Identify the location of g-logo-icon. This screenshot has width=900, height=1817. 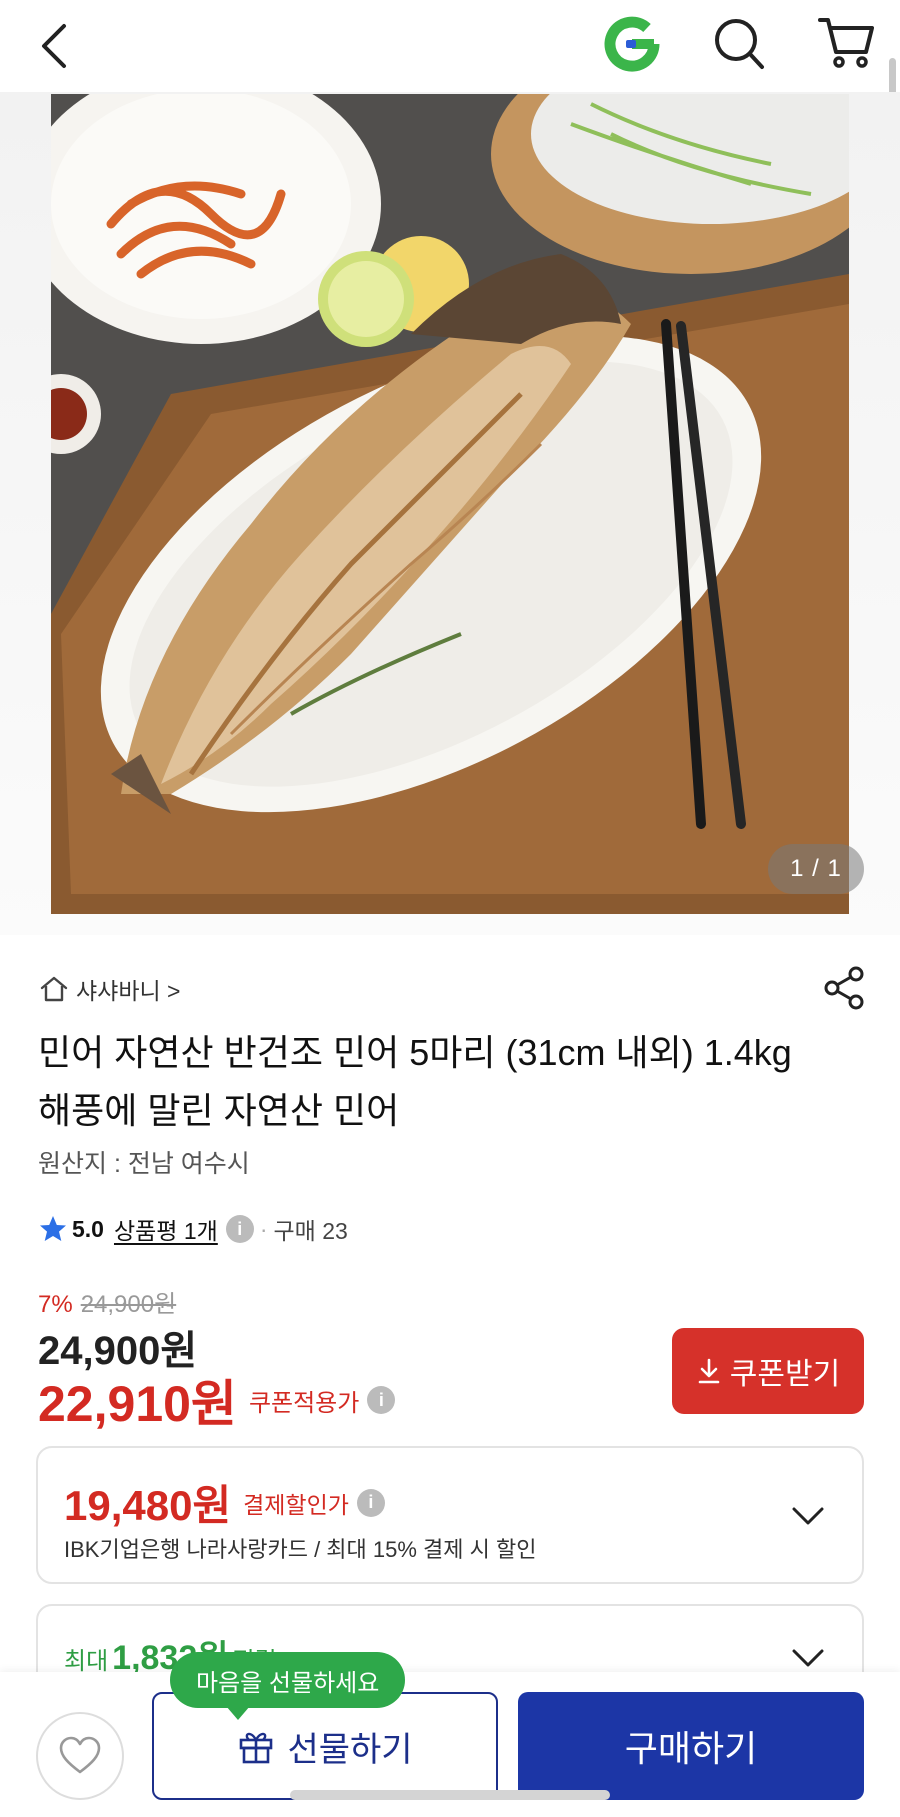
(632, 44).